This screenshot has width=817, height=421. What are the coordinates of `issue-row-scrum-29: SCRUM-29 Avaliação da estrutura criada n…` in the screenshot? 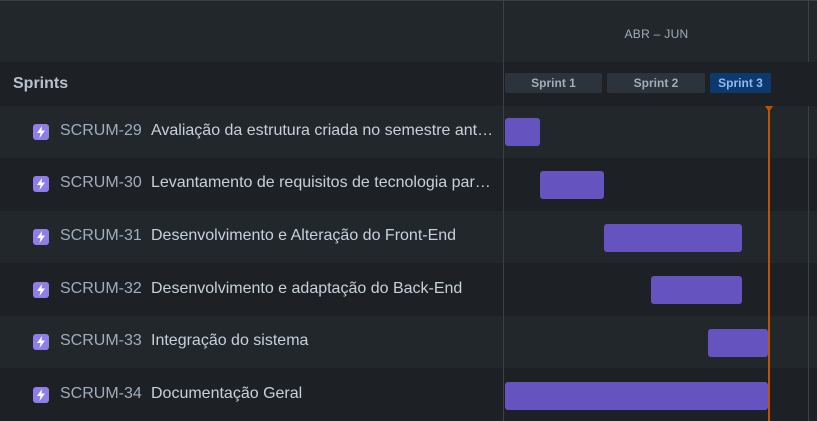 It's located at (251, 132).